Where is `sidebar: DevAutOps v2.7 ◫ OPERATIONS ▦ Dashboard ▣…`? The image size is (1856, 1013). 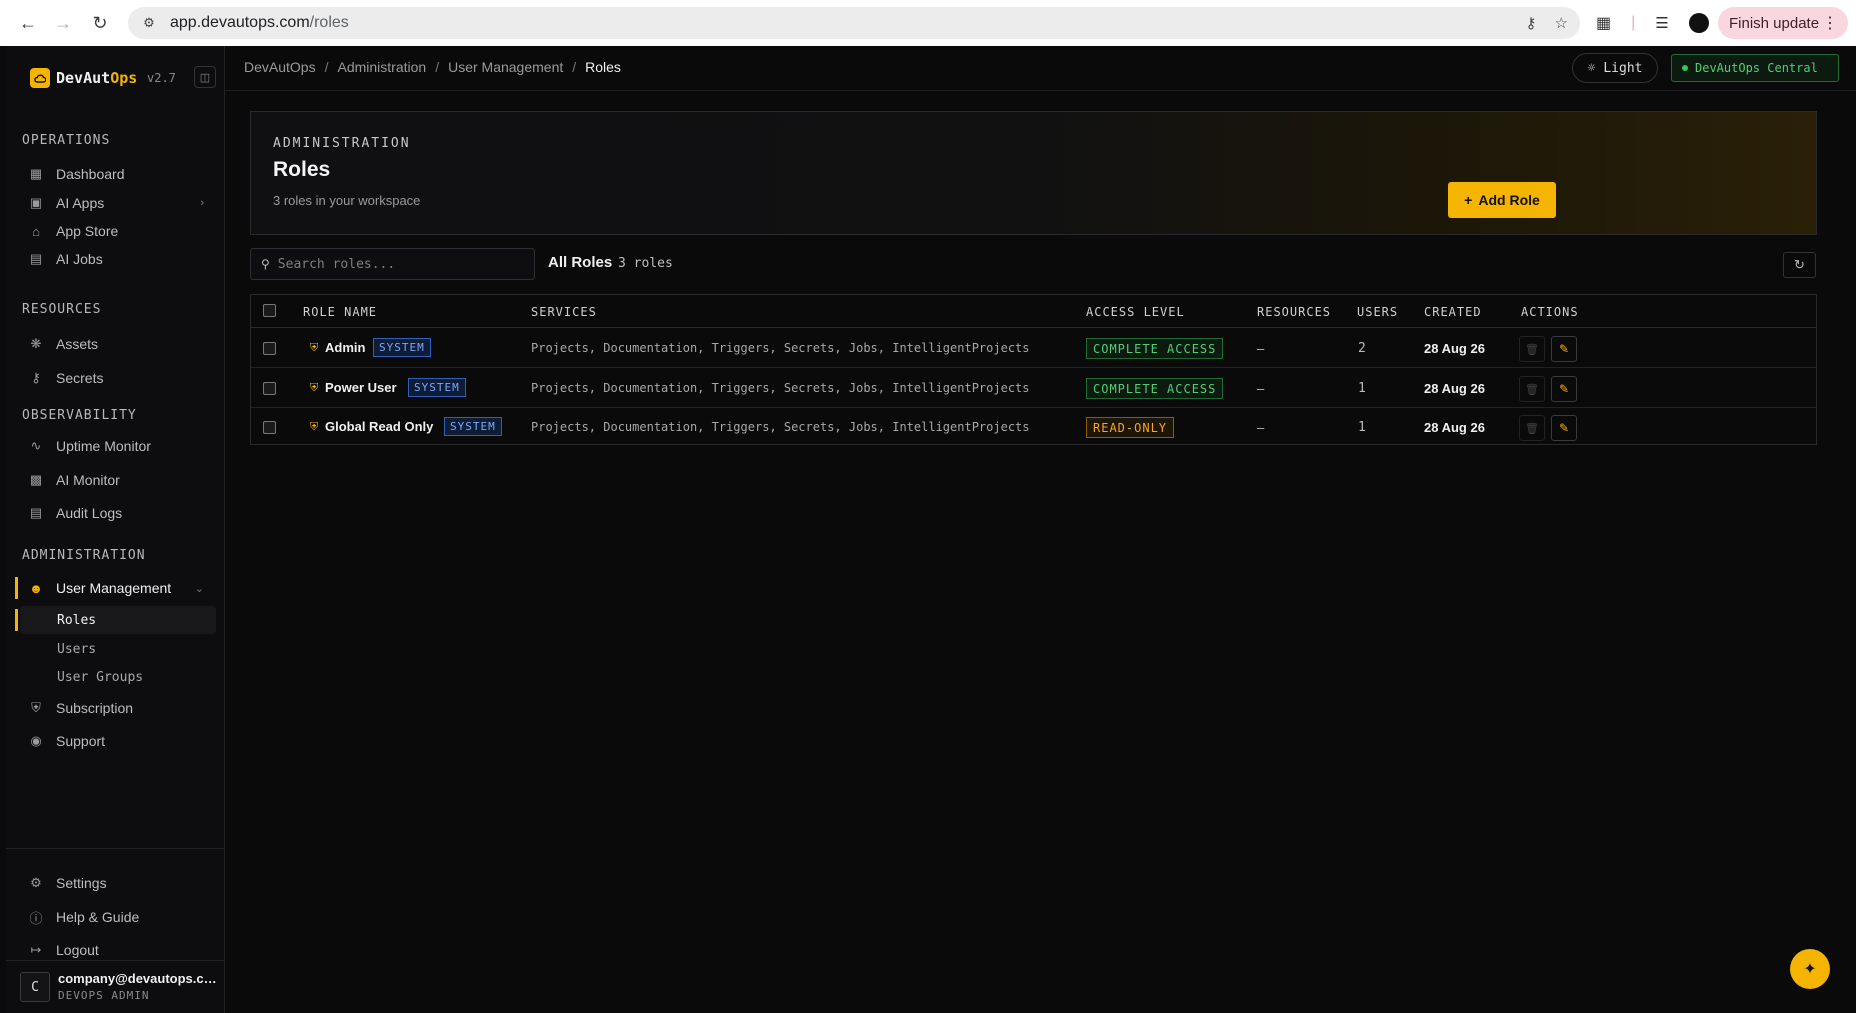 sidebar: DevAutOps v2.7 ◫ OPERATIONS ▦ Dashboard ▣… is located at coordinates (115, 529).